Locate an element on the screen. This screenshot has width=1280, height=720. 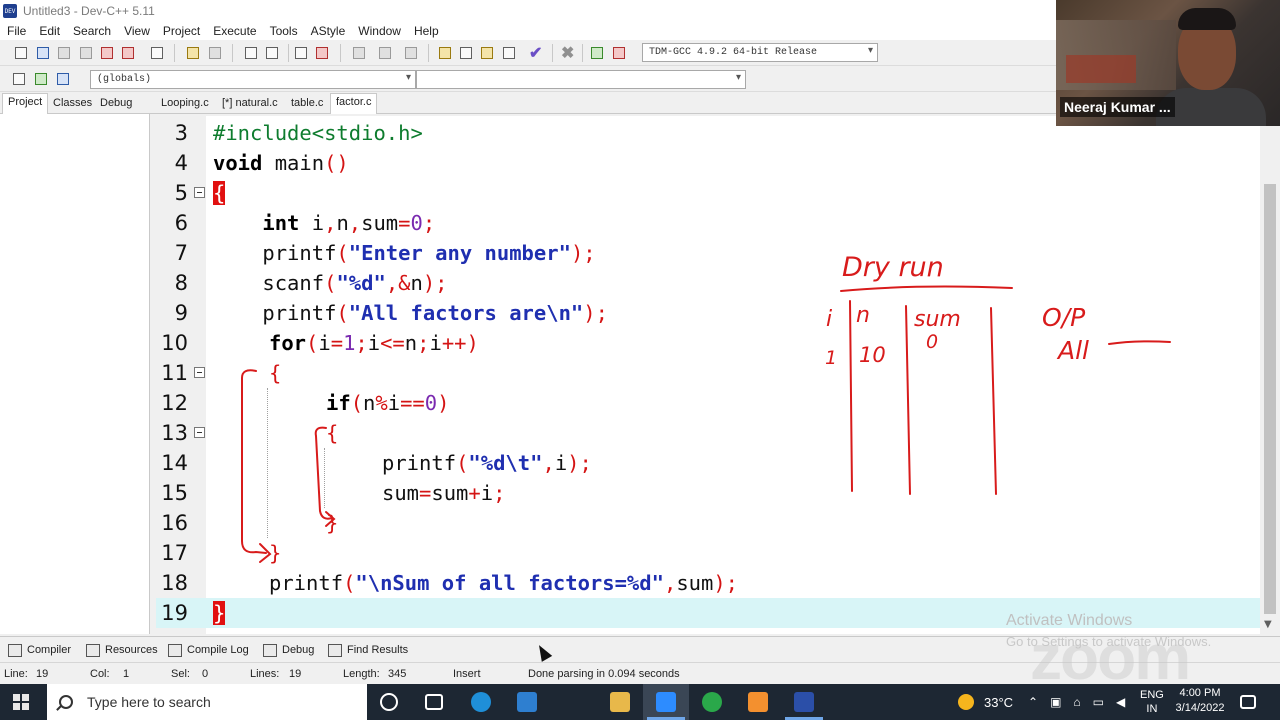
project-options-icon is located at coordinates (63, 79).